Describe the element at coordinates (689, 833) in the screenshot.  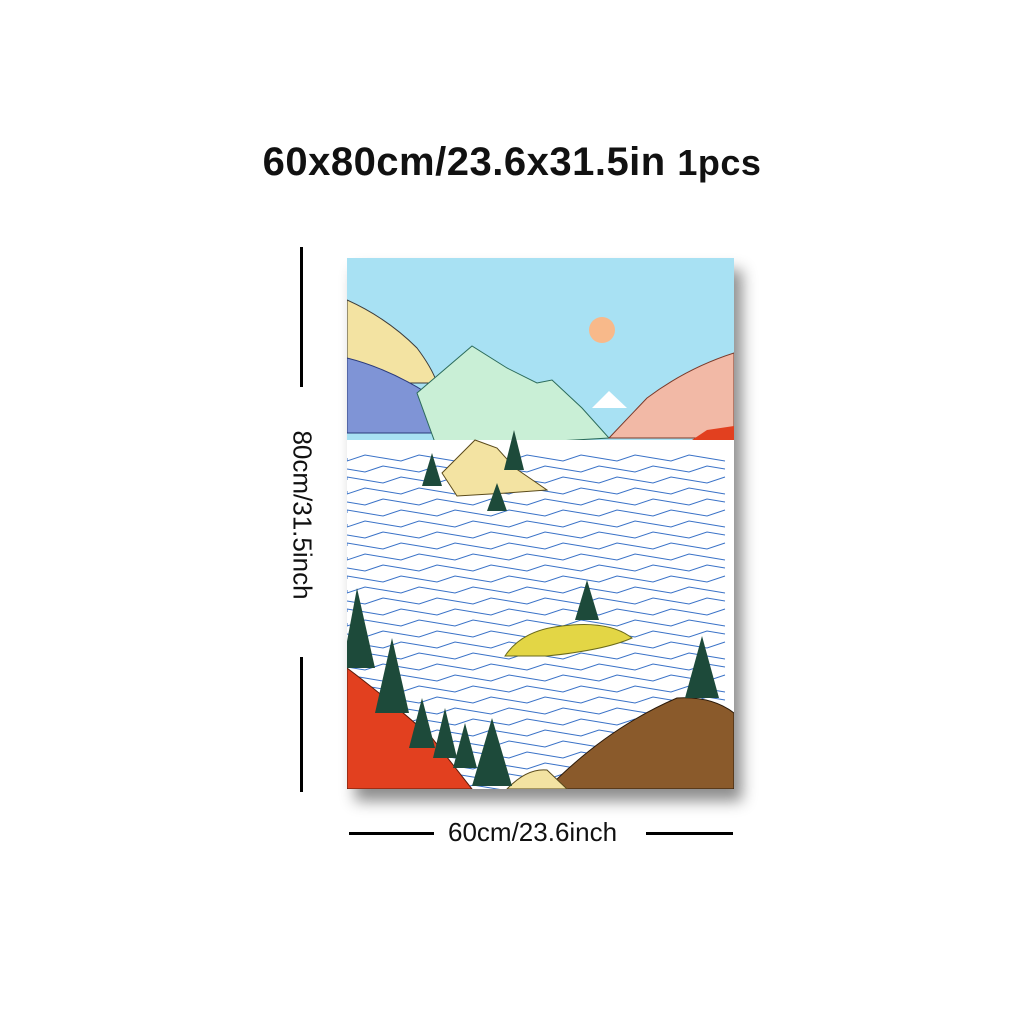
I see `width-dimension-line-right` at that location.